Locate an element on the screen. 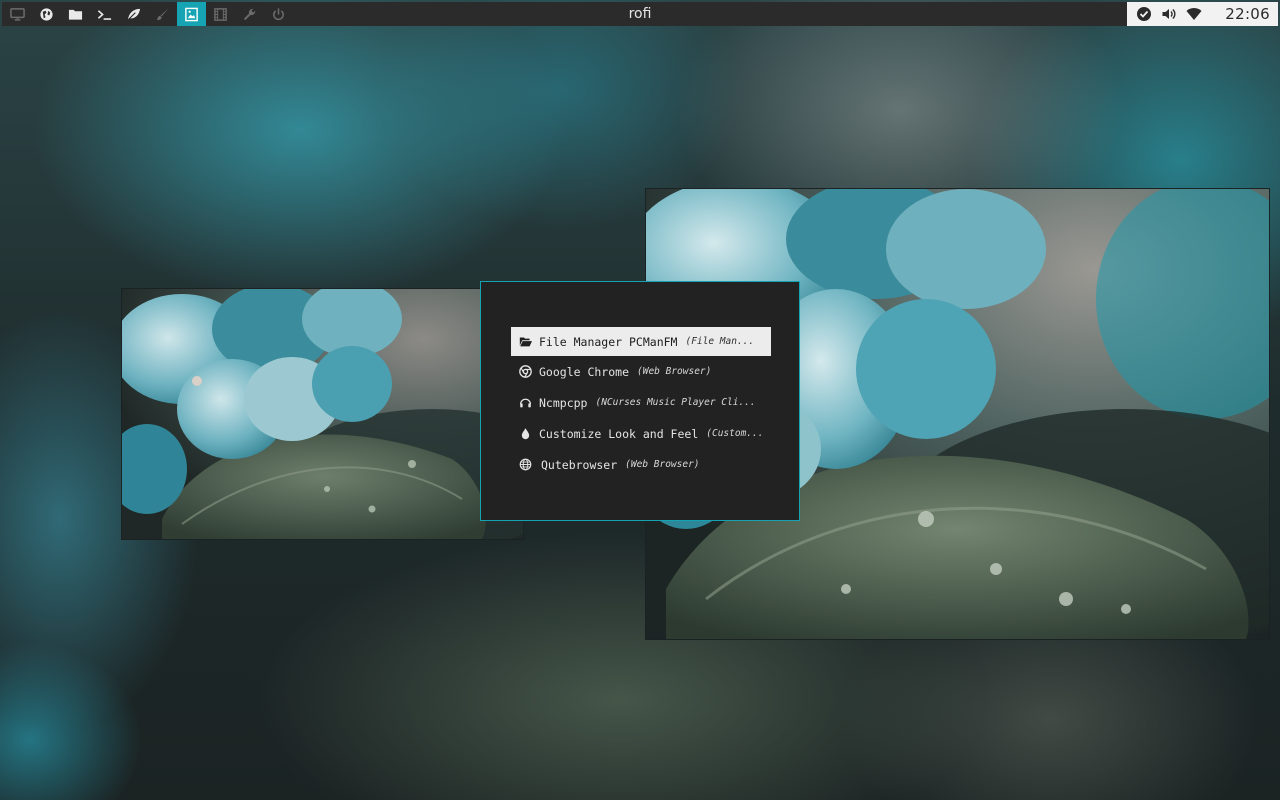 Image resolution: width=1280 pixels, height=800 pixels. workspace-film-icon is located at coordinates (220, 14).